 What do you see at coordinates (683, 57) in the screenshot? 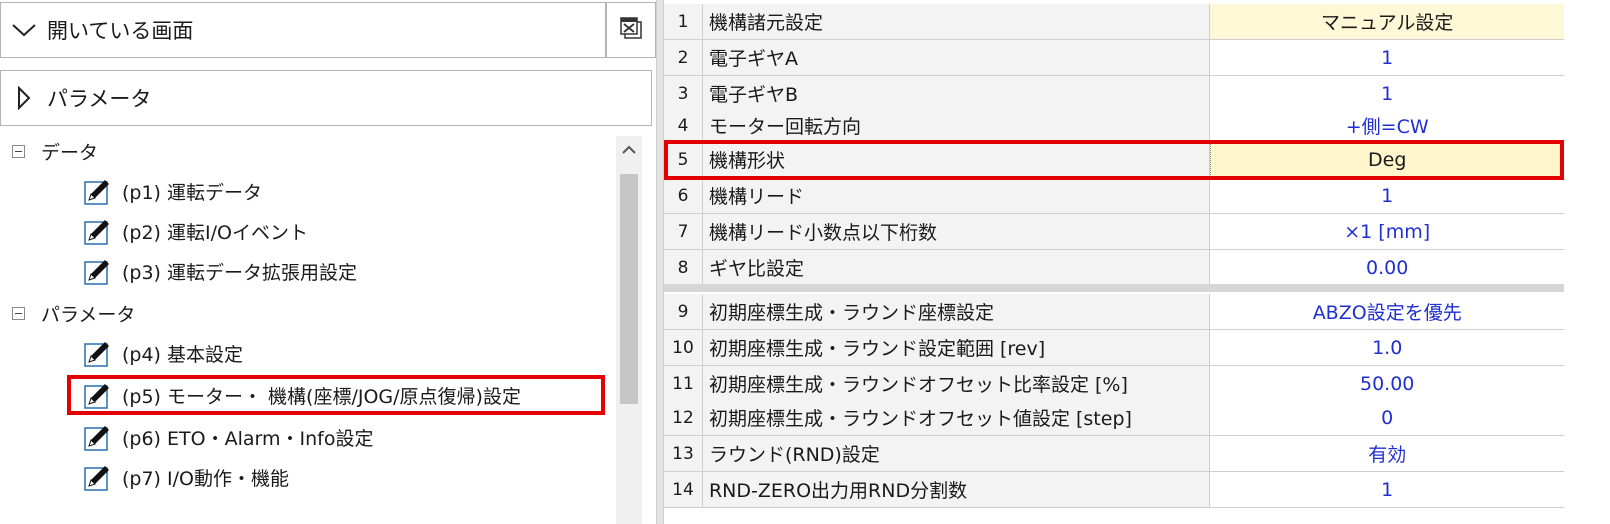
I see `row-number: 2` at bounding box center [683, 57].